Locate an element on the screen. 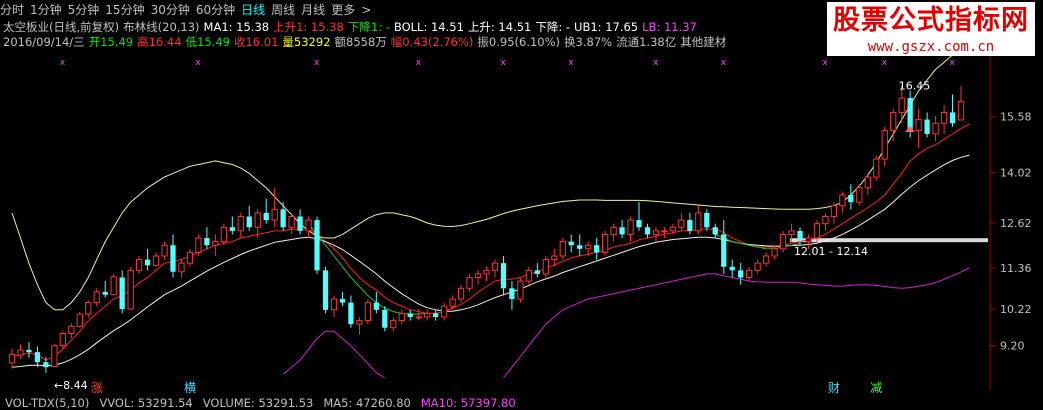 The width and height of the screenshot is (1043, 410). signal-label: 减 is located at coordinates (876, 388).